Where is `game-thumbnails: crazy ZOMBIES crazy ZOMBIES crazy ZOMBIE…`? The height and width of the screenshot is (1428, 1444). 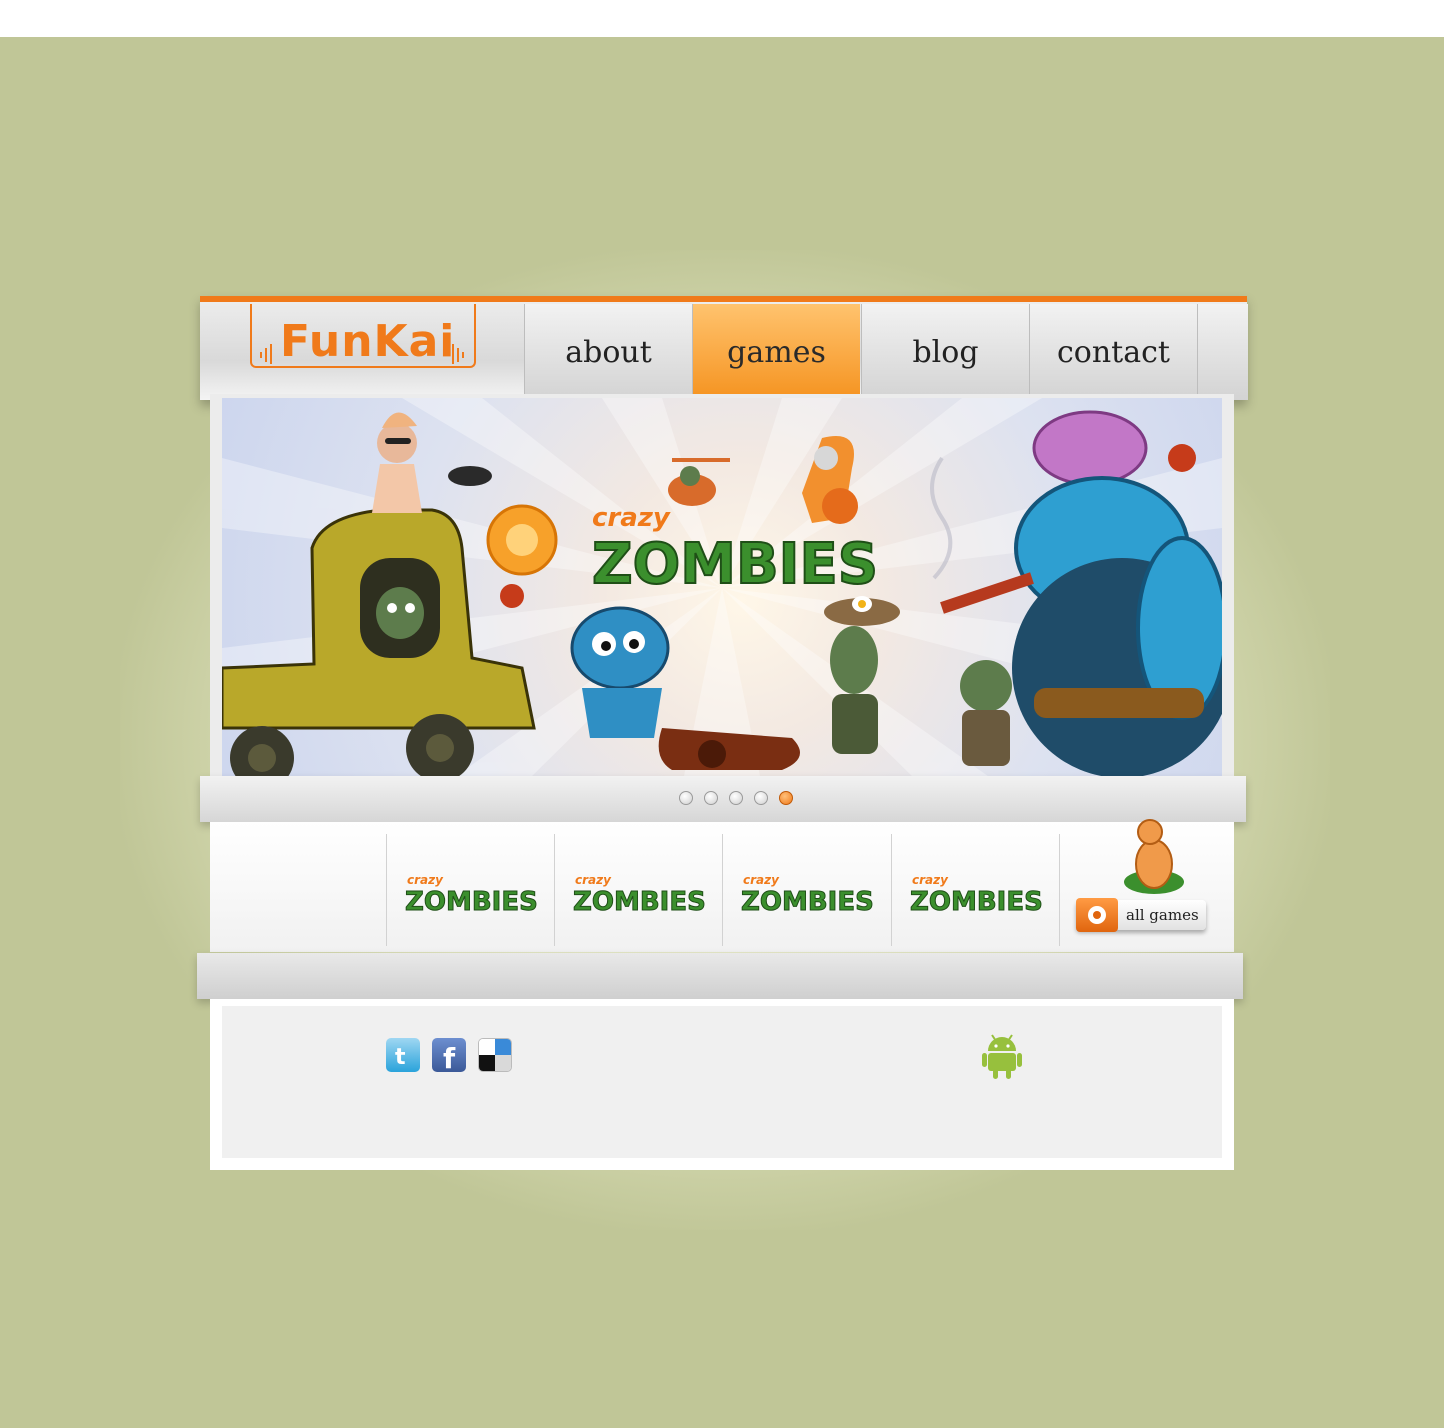
game-thumbnails: crazy ZOMBIES crazy ZOMBIES crazy ZOMBIE… is located at coordinates (722, 885).